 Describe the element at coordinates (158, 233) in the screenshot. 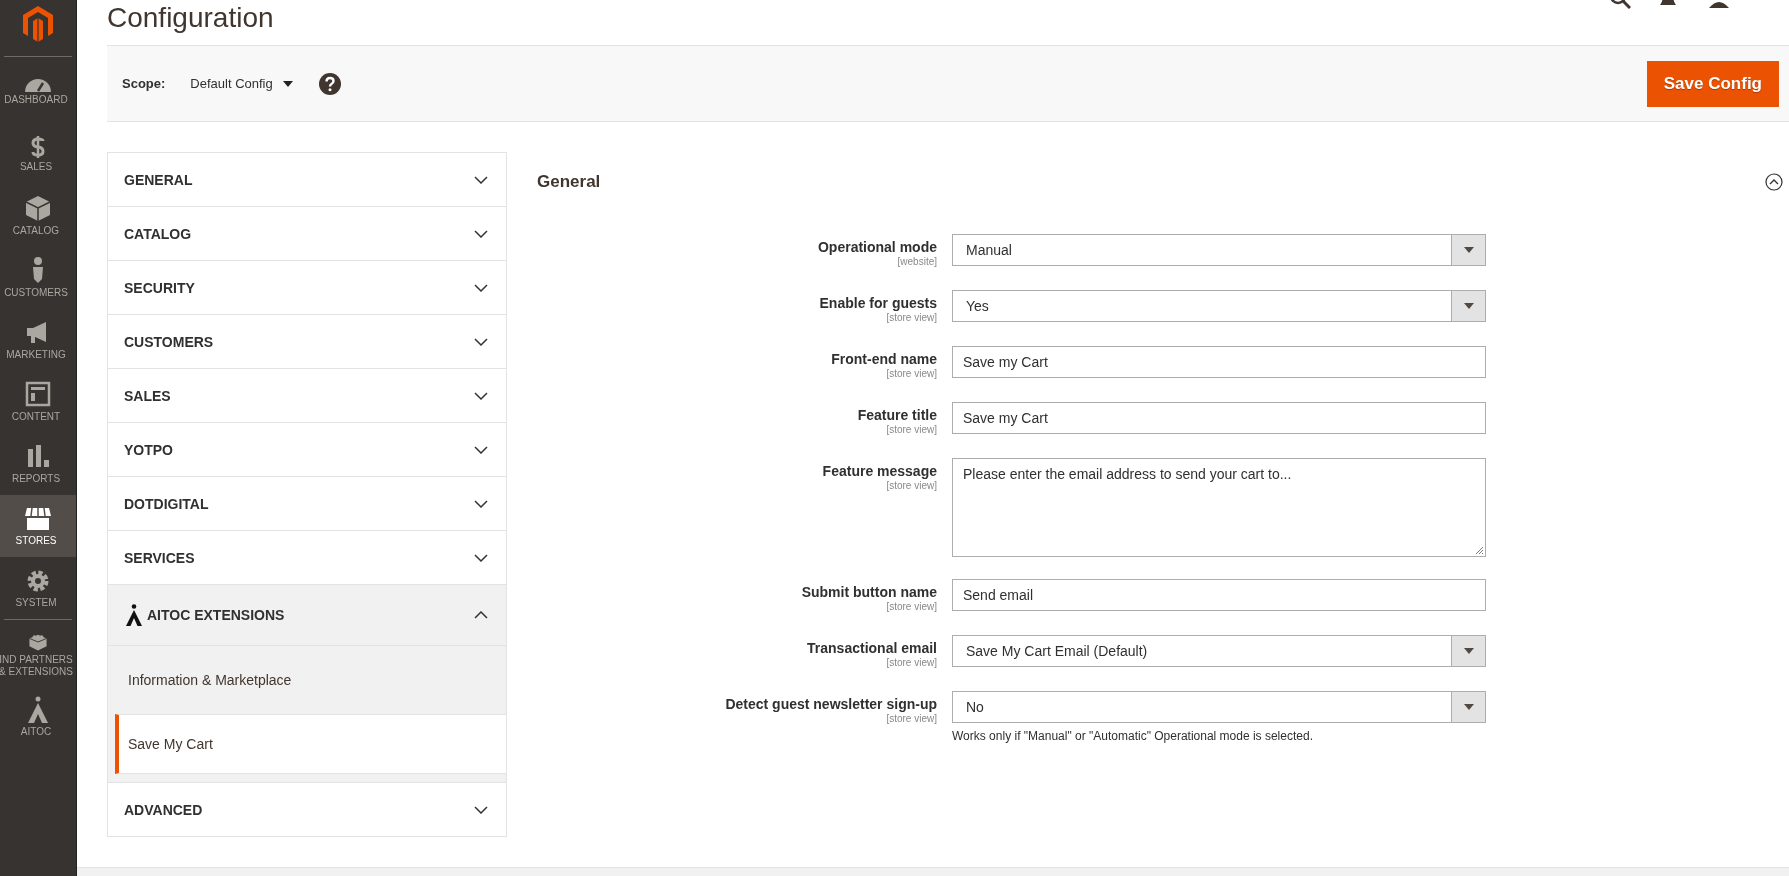

I see `section-label: CATALOG` at that location.